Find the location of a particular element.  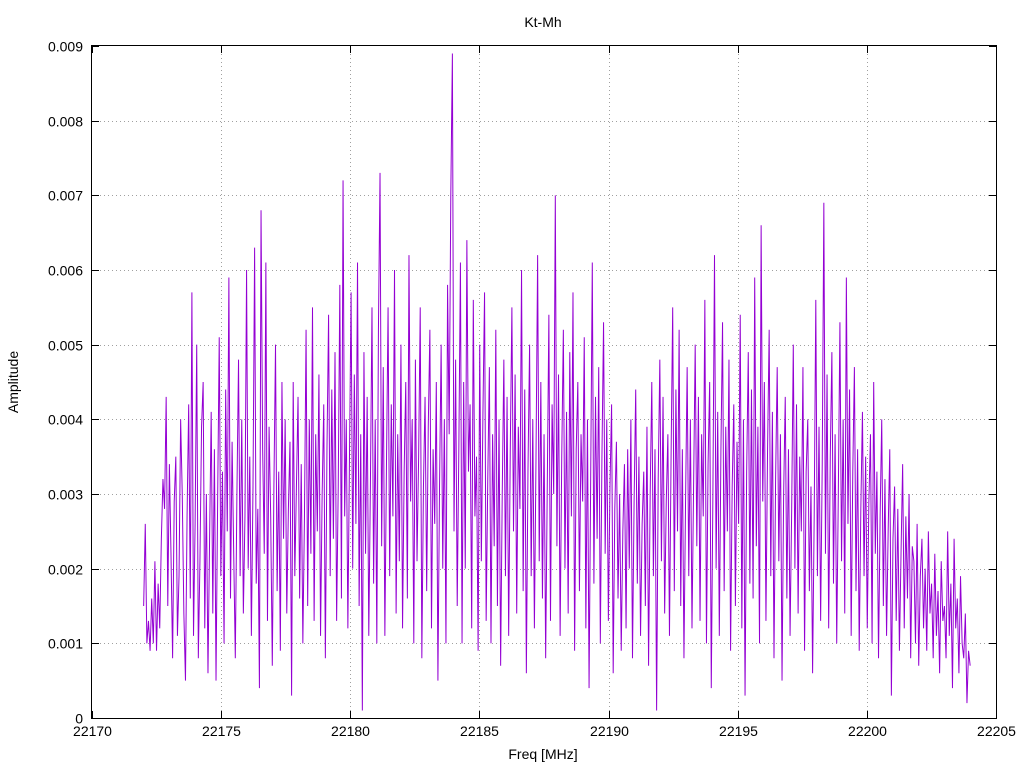

x-tick-label: 22190 is located at coordinates (609, 731).